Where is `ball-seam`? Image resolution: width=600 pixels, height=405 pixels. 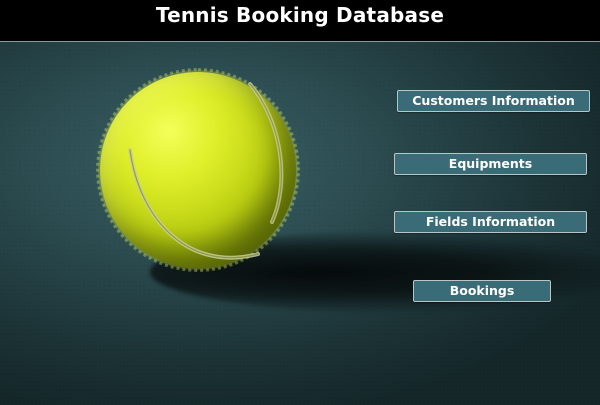
ball-seam is located at coordinates (206, 171).